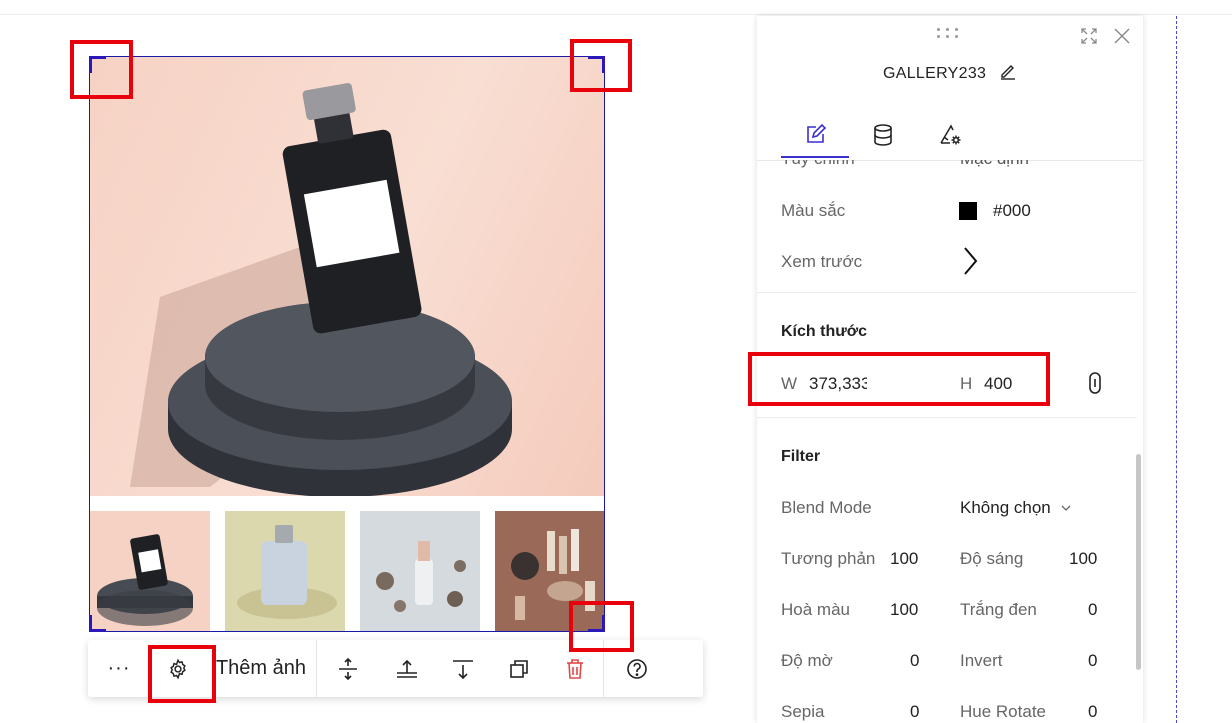  I want to click on grayscale-input: 0, so click(1092, 610).